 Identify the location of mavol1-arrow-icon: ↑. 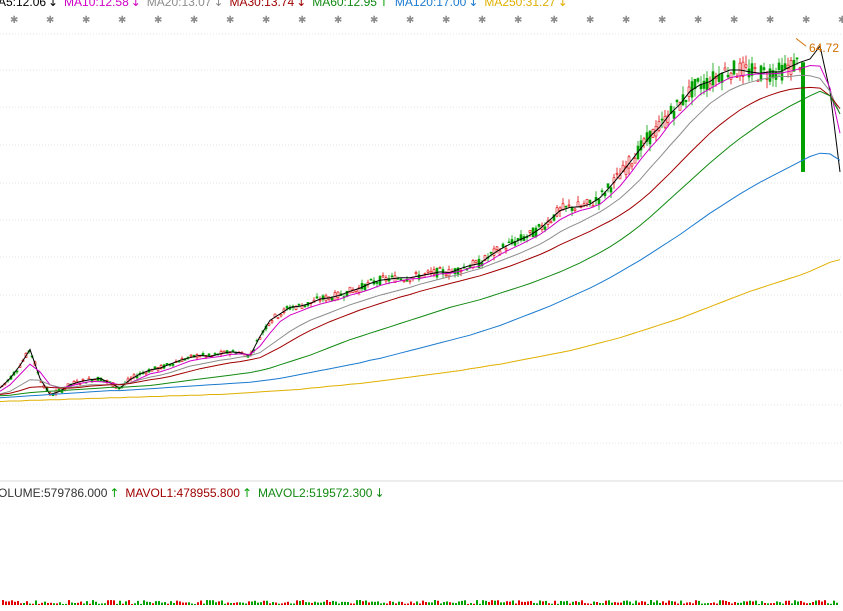
(247, 493).